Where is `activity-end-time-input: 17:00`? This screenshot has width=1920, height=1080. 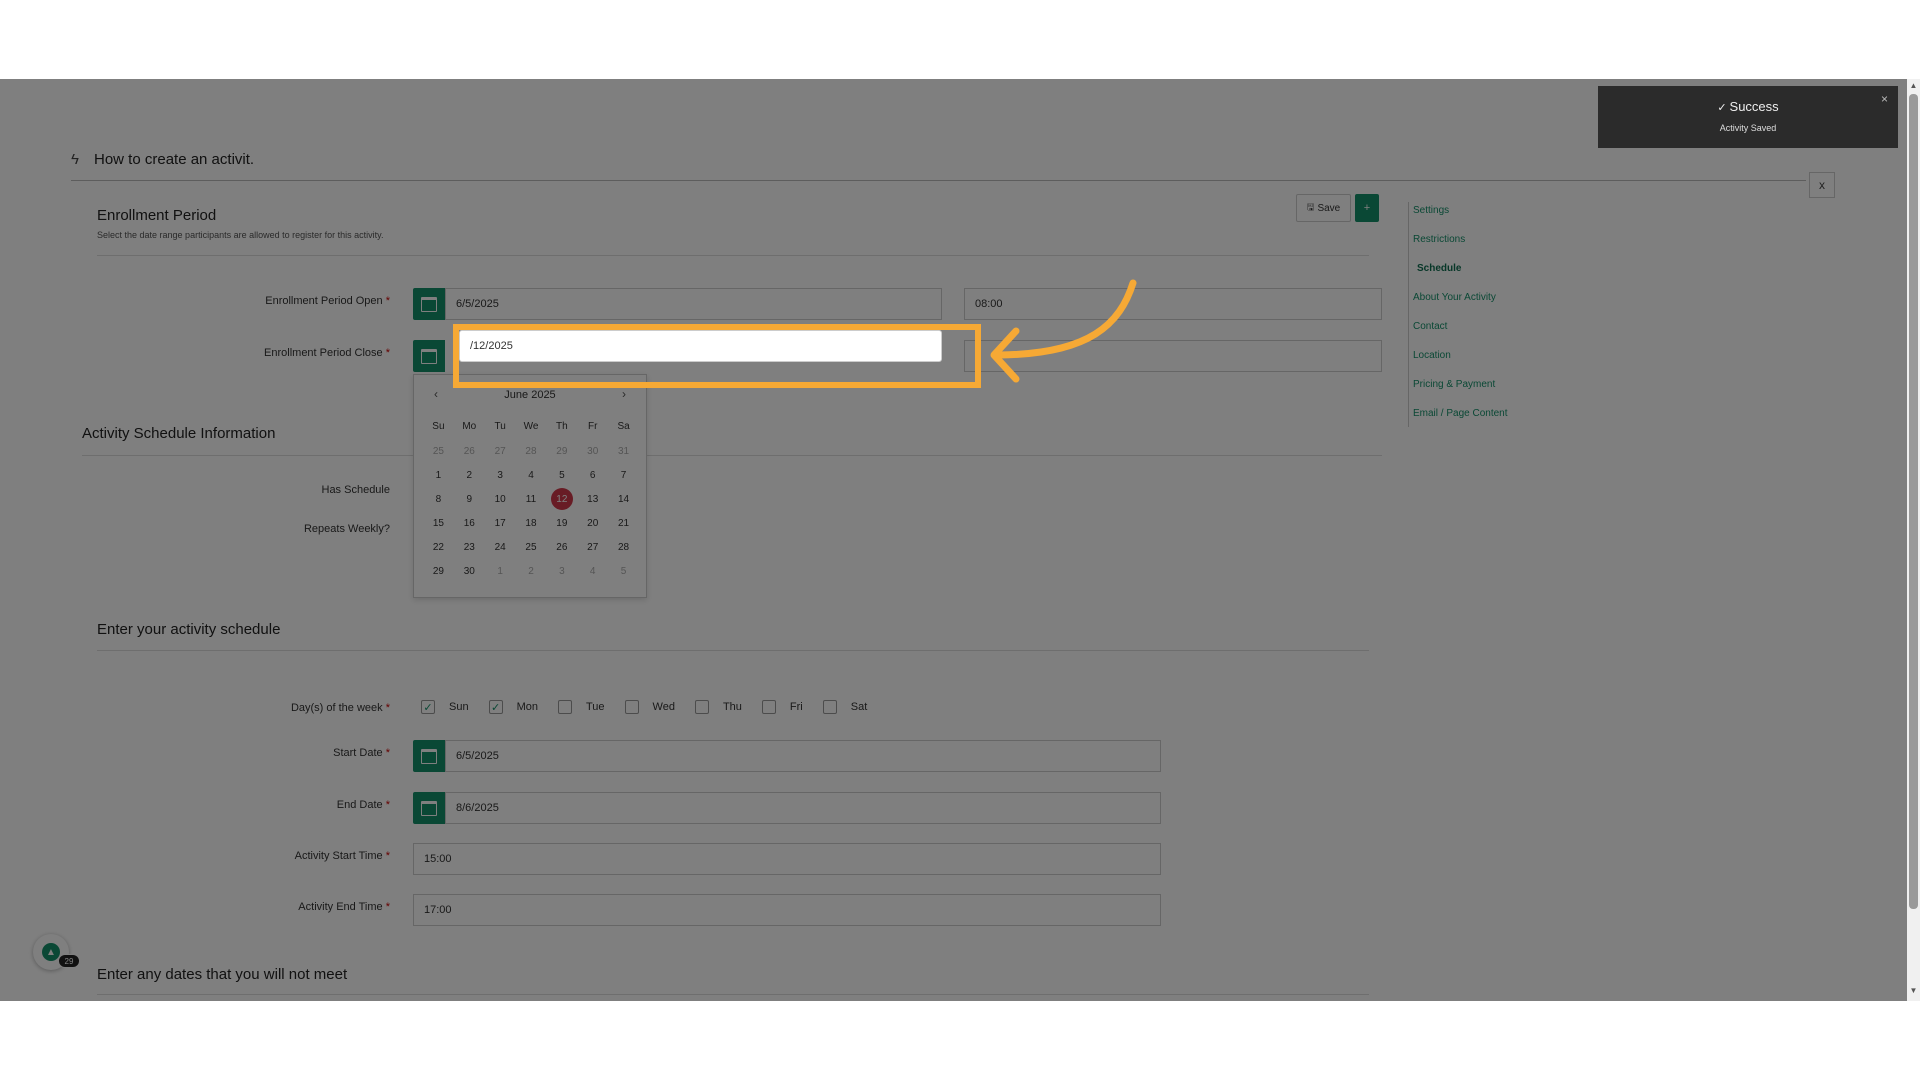 activity-end-time-input: 17:00 is located at coordinates (787, 910).